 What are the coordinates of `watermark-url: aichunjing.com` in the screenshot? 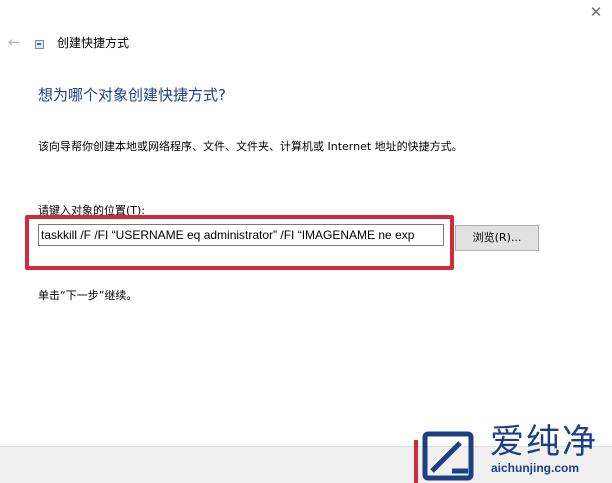 It's located at (535, 468).